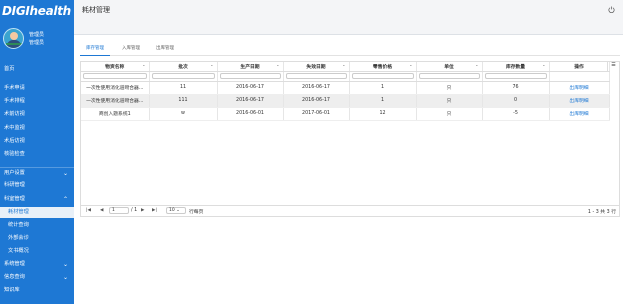  Describe the element at coordinates (516, 67) in the screenshot. I see `col-header-stock: 库存数量 ⌄` at that location.